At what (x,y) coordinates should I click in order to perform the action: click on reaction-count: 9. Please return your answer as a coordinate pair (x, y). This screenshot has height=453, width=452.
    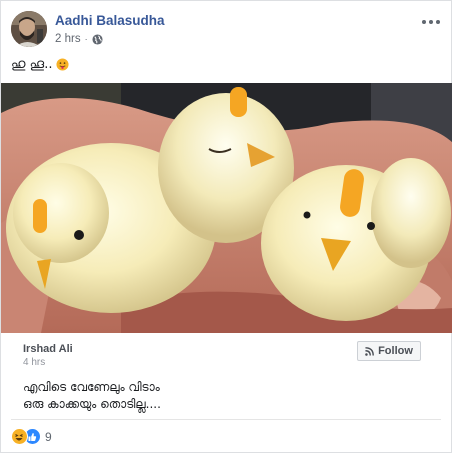
    Looking at the image, I should click on (48, 436).